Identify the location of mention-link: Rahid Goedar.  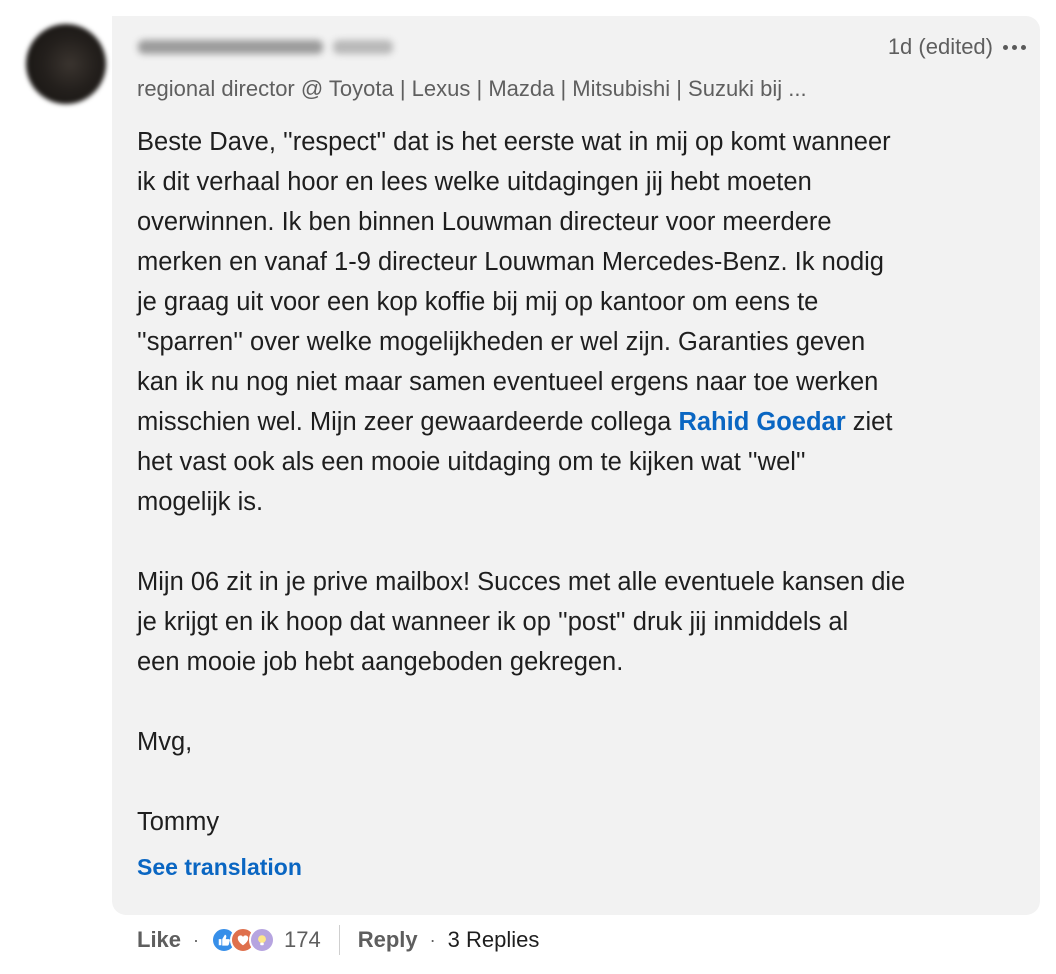
(761, 422).